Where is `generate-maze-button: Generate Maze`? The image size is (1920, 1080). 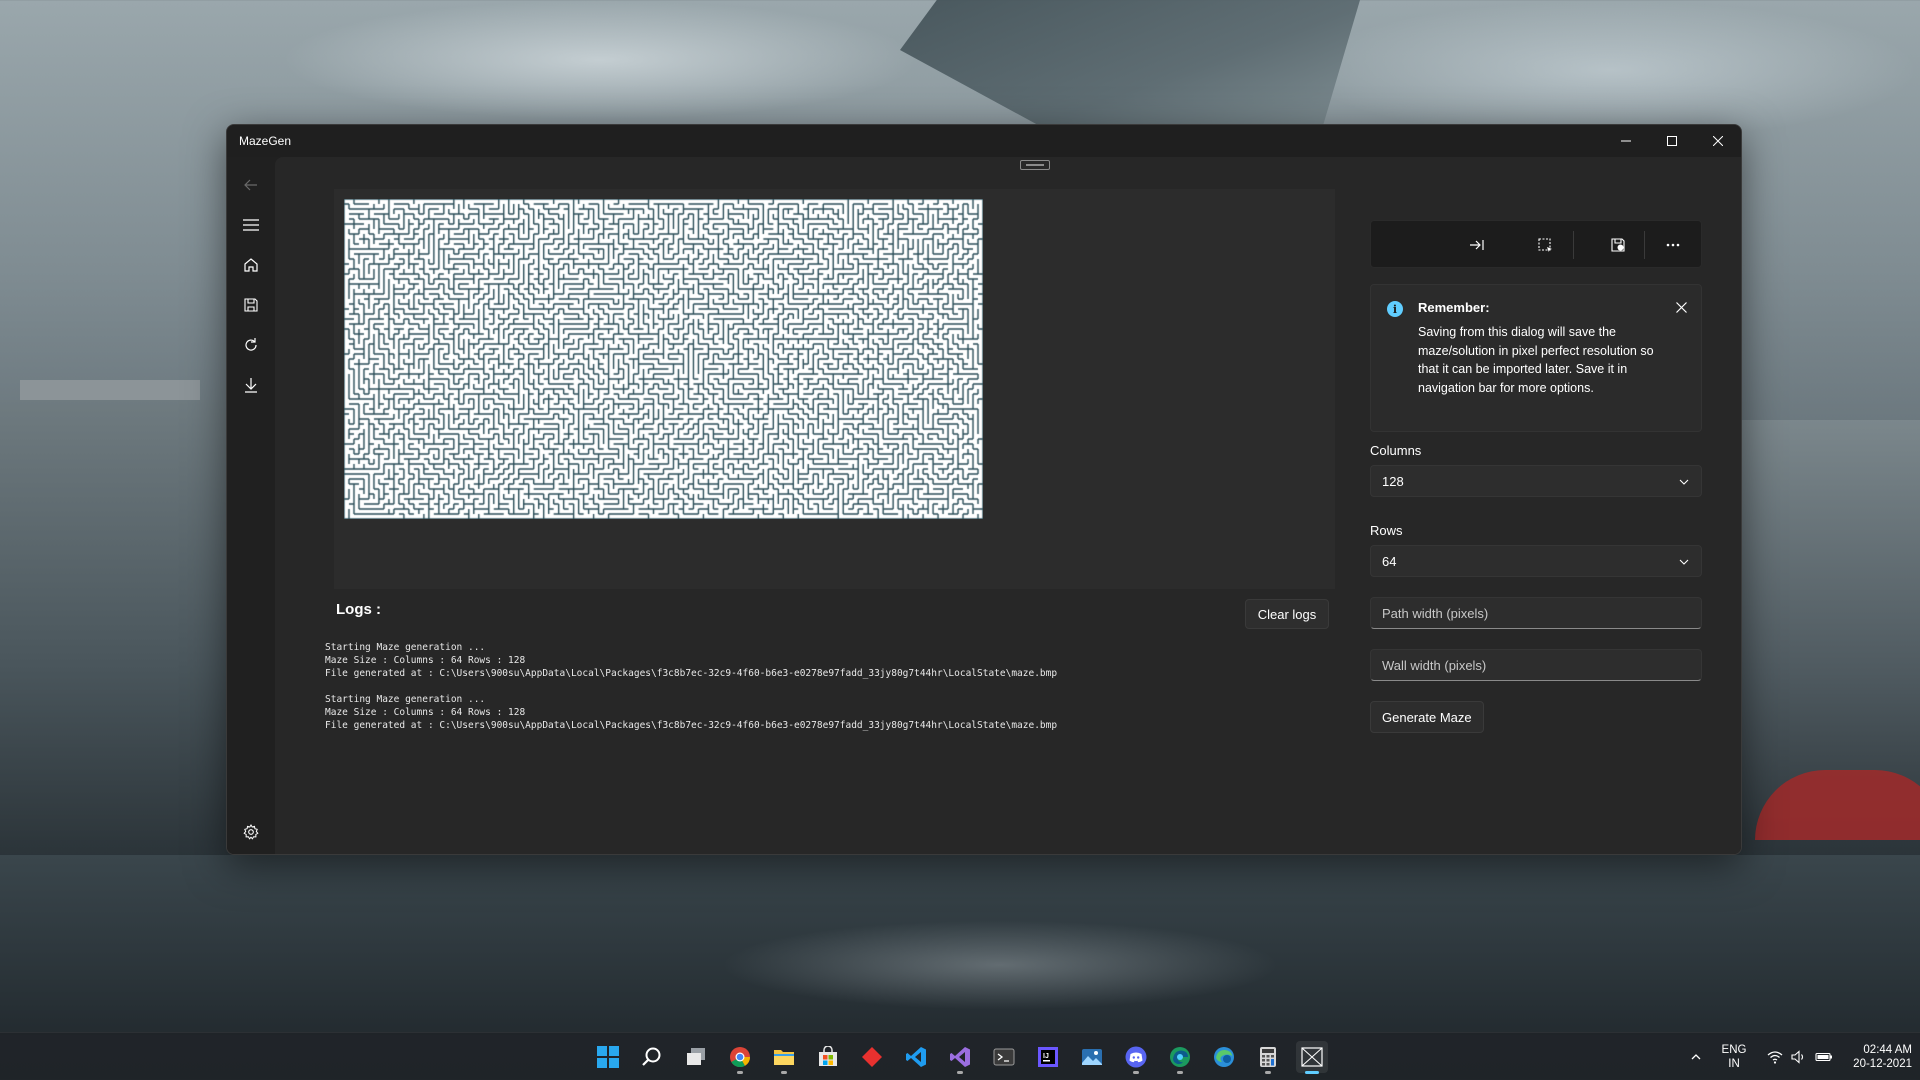
generate-maze-button: Generate Maze is located at coordinates (1427, 717).